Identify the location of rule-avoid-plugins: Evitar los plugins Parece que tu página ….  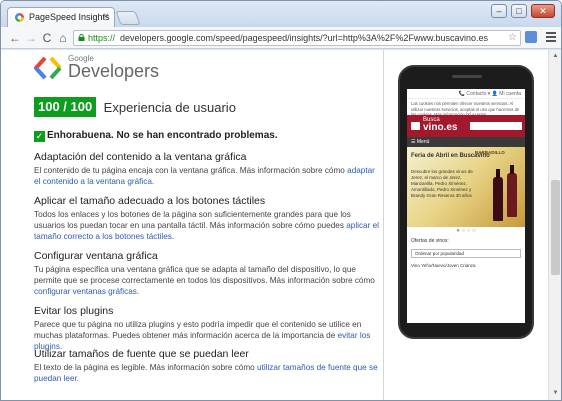
(206, 328).